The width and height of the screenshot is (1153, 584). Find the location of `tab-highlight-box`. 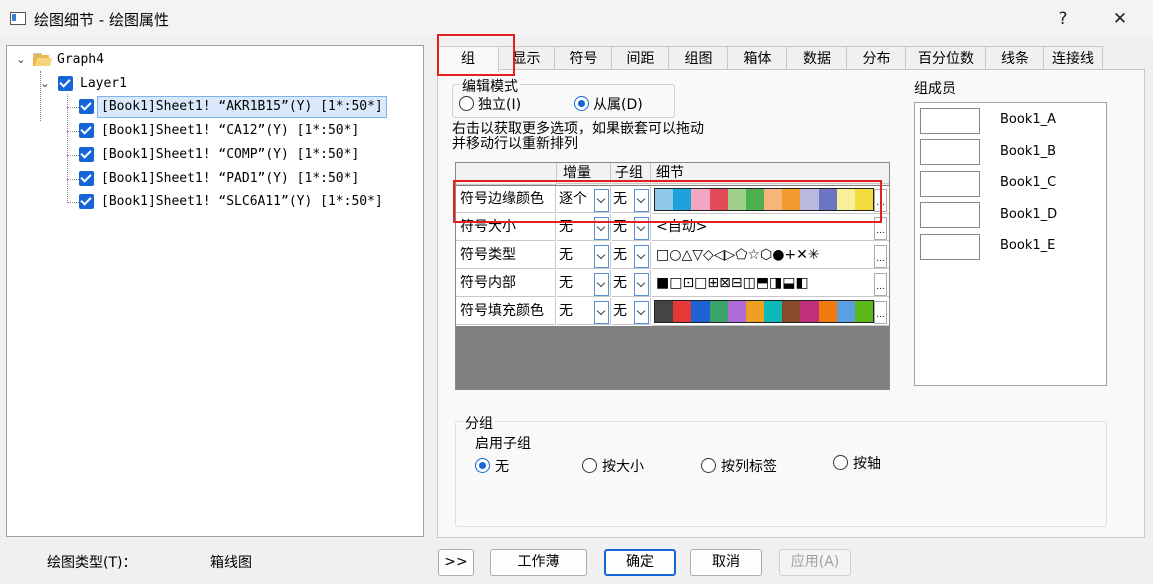

tab-highlight-box is located at coordinates (476, 55).